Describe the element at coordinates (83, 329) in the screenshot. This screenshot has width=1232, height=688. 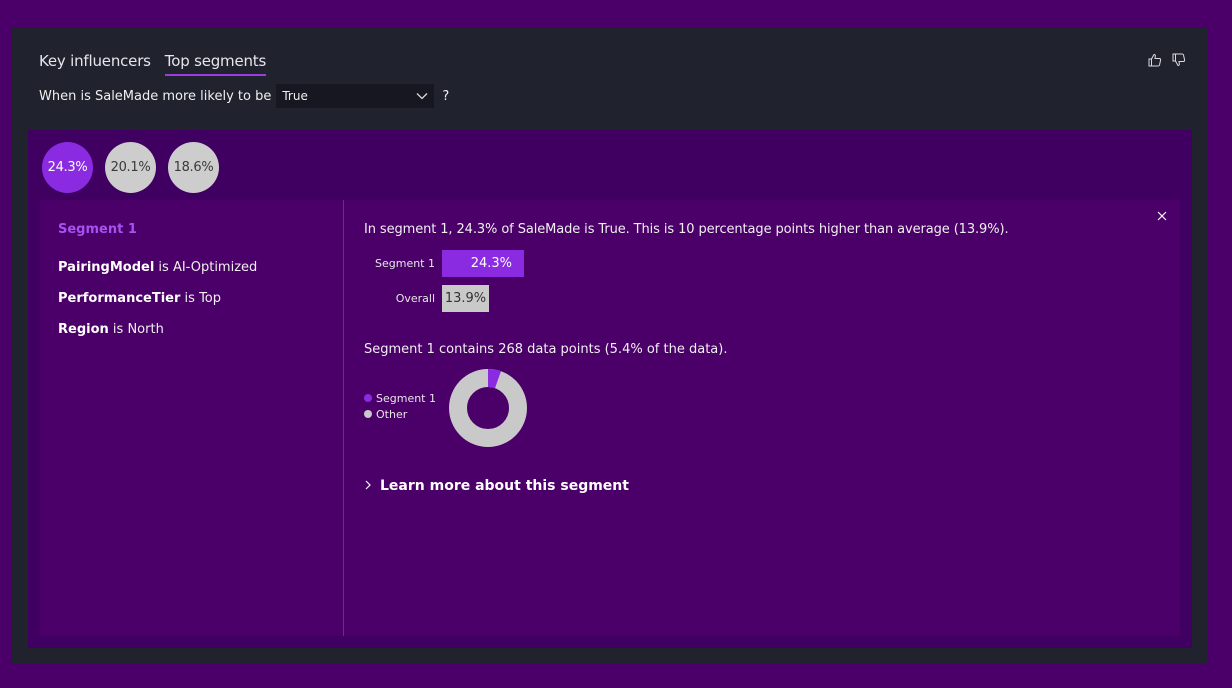
I see `condition-field: Region` at that location.